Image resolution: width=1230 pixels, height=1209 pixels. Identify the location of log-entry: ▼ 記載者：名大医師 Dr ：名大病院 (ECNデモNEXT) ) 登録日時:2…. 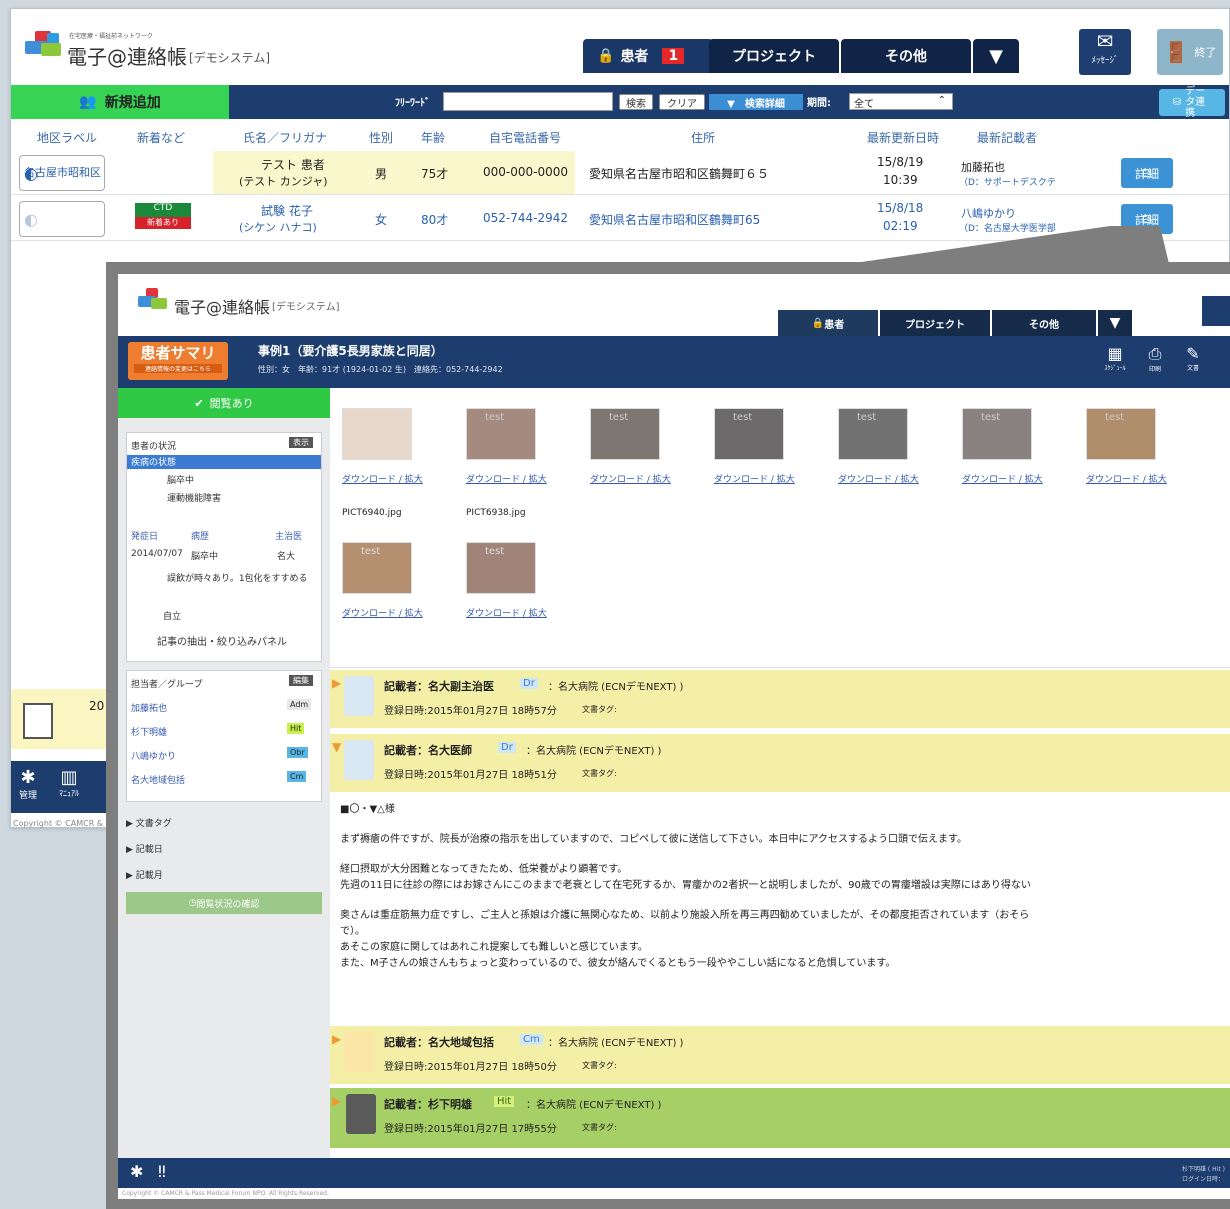
(780, 763).